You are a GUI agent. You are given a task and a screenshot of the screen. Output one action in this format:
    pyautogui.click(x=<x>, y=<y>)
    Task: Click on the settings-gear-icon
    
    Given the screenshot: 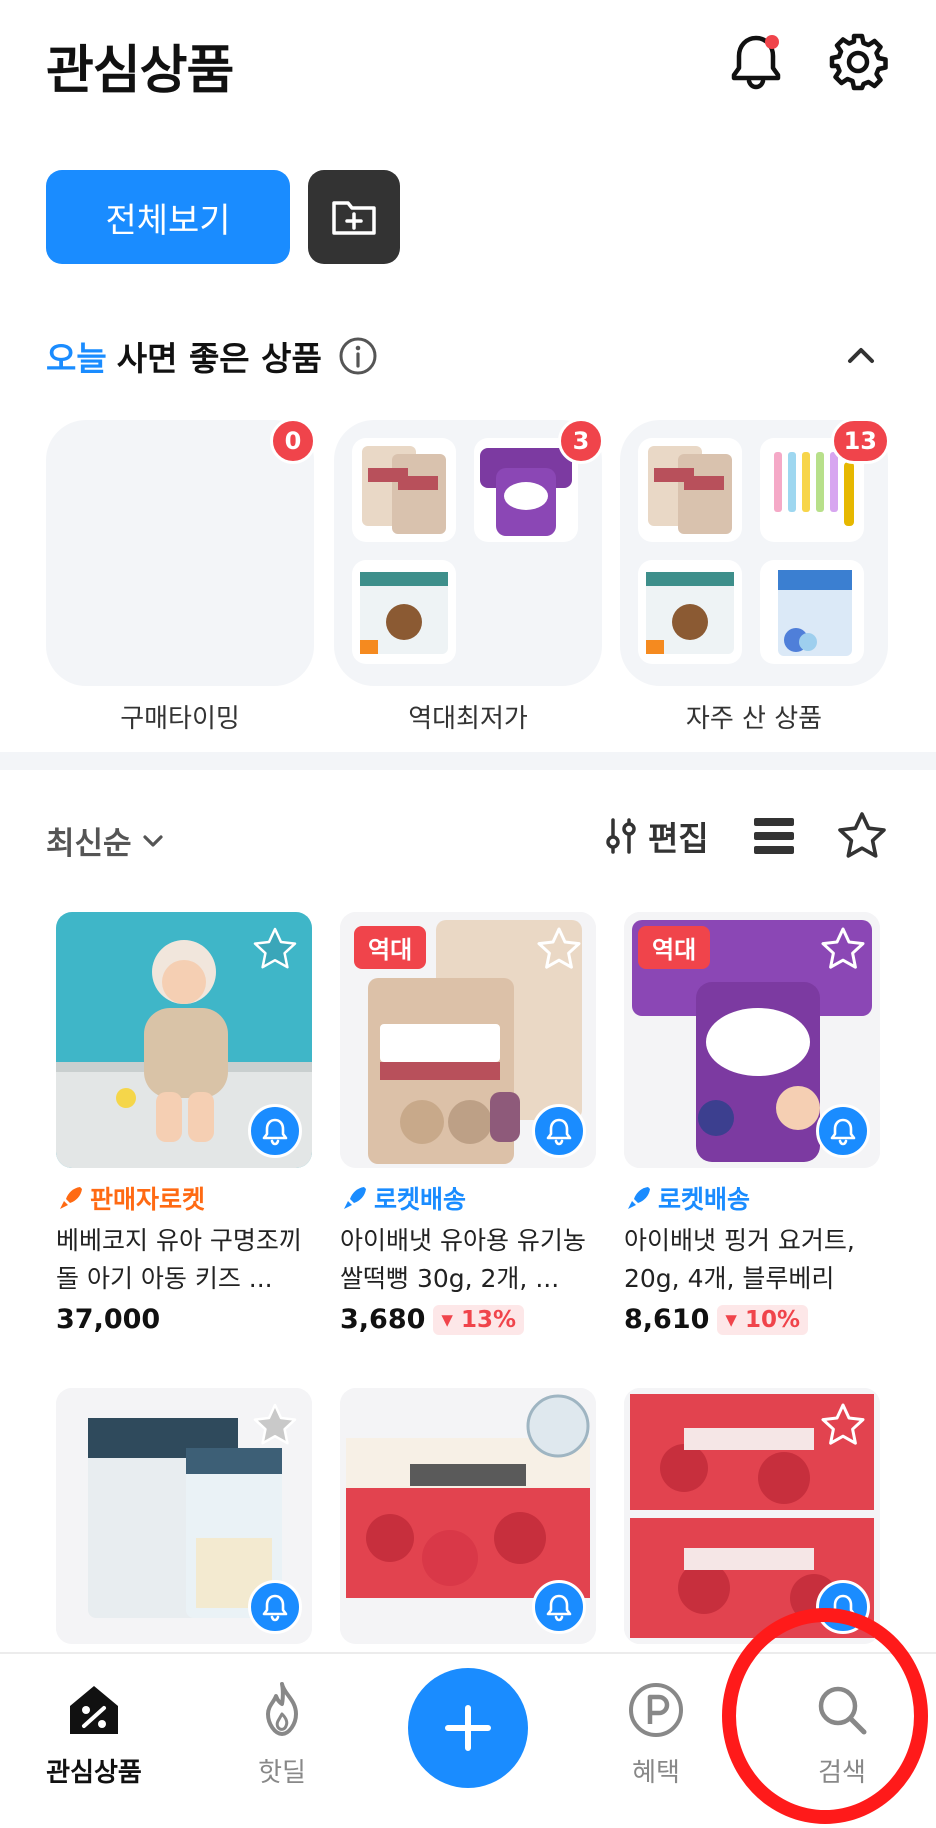 What is the action you would take?
    pyautogui.click(x=858, y=62)
    